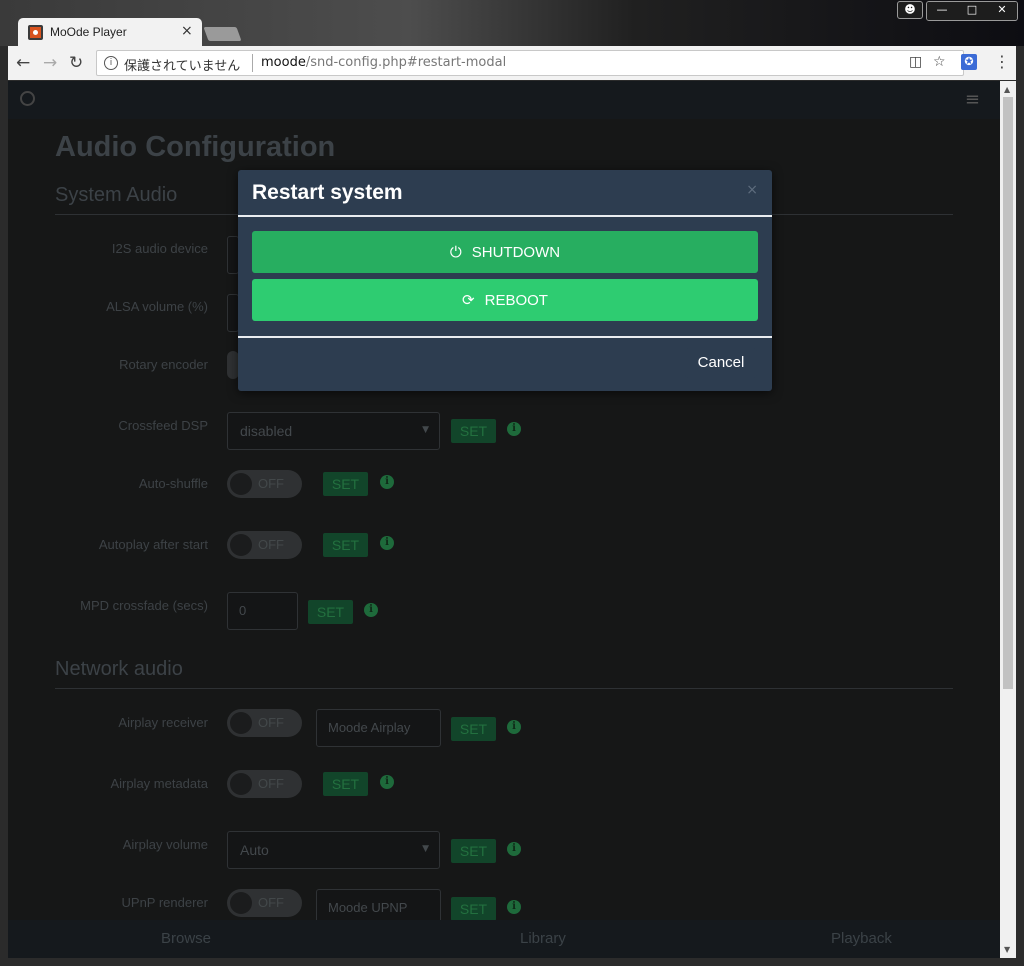  What do you see at coordinates (387, 482) in the screenshot?
I see `auto-shuffle-info-icon: i` at bounding box center [387, 482].